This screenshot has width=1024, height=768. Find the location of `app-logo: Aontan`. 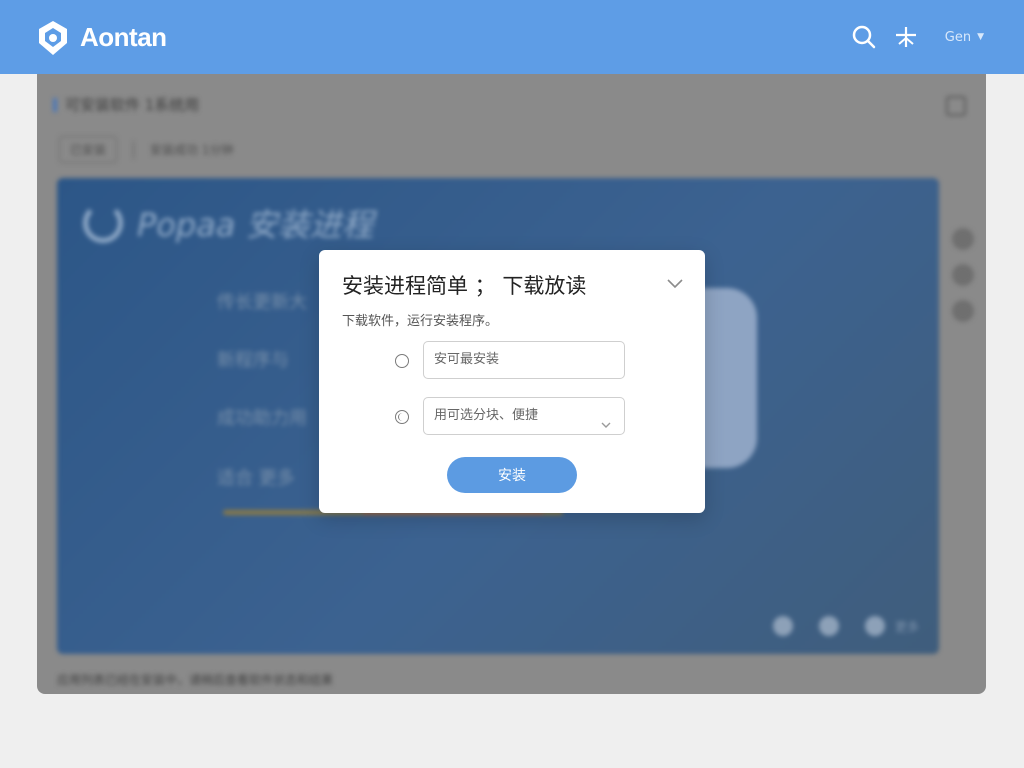

app-logo: Aontan is located at coordinates (100, 37).